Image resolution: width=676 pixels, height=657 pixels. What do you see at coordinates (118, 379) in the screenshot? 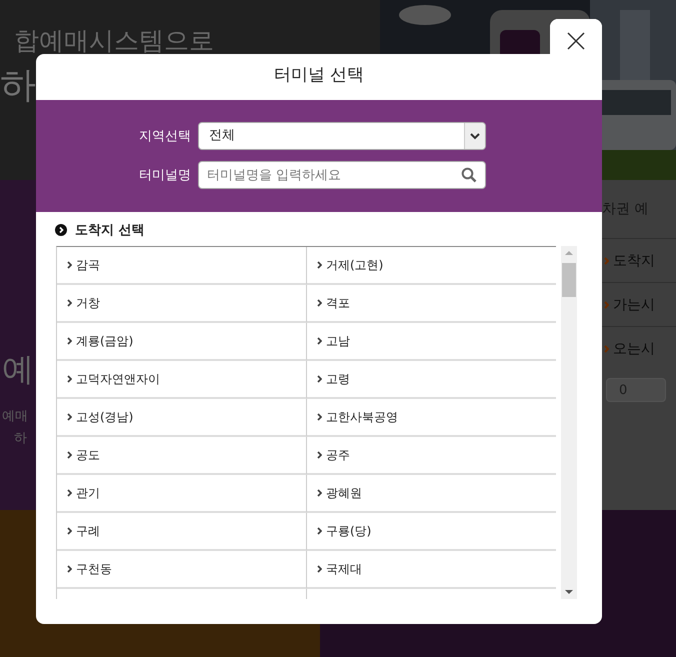
I see `terminal-item: 고덕자연앤자이` at bounding box center [118, 379].